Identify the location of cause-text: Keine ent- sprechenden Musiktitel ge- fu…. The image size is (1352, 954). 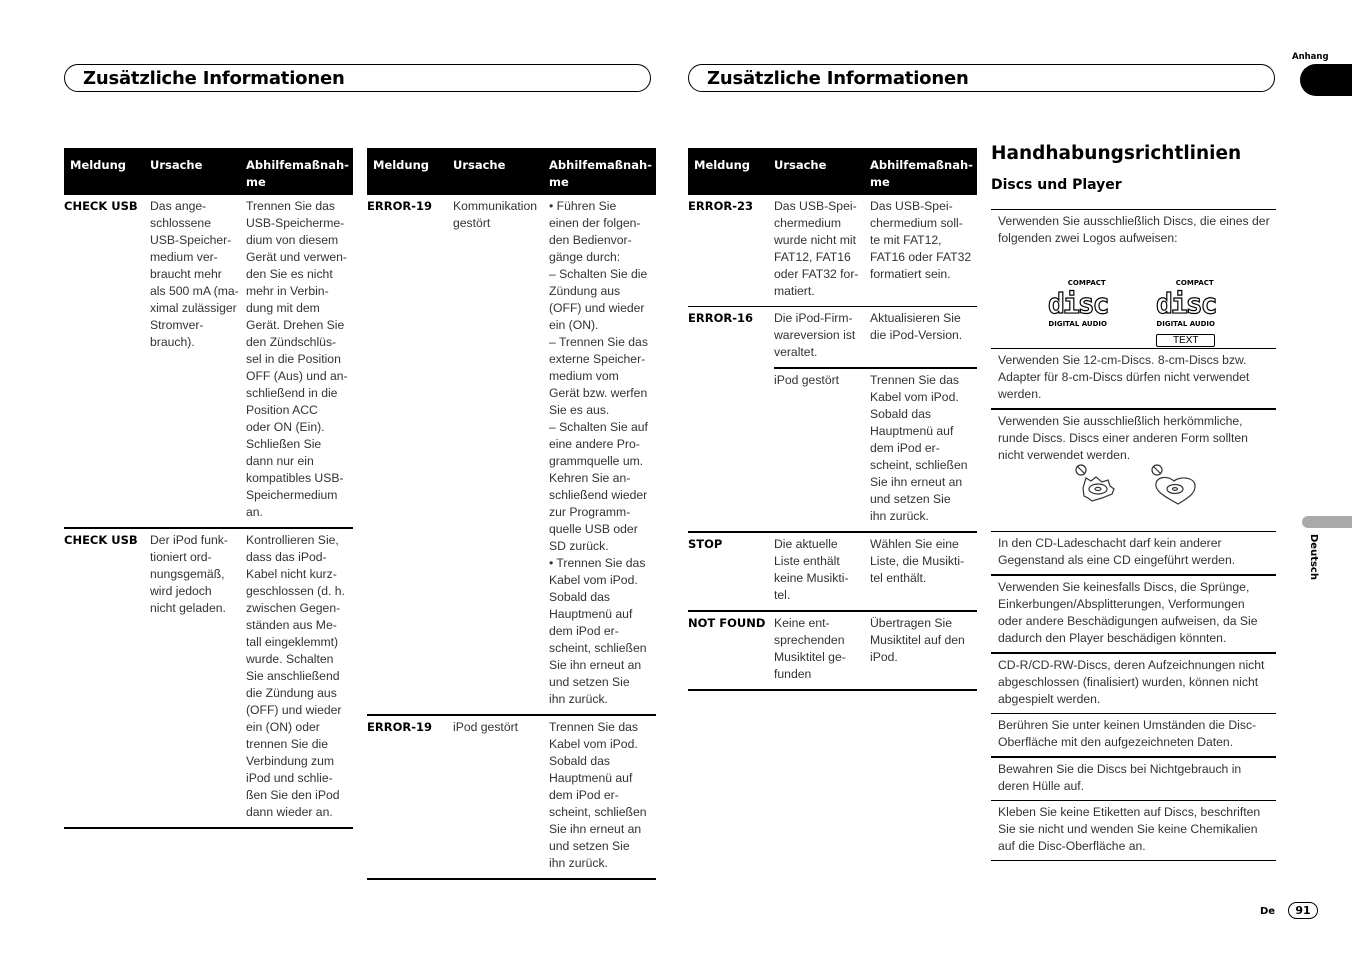
(810, 648).